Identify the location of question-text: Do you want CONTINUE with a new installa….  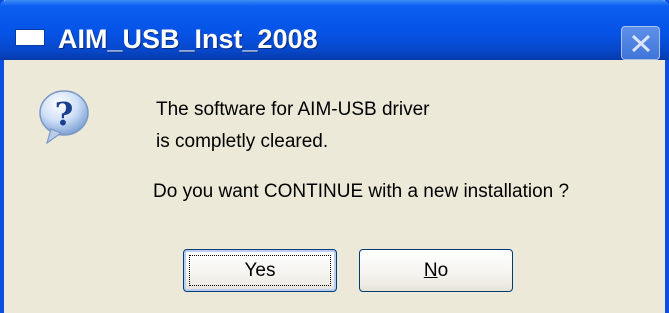
(361, 191).